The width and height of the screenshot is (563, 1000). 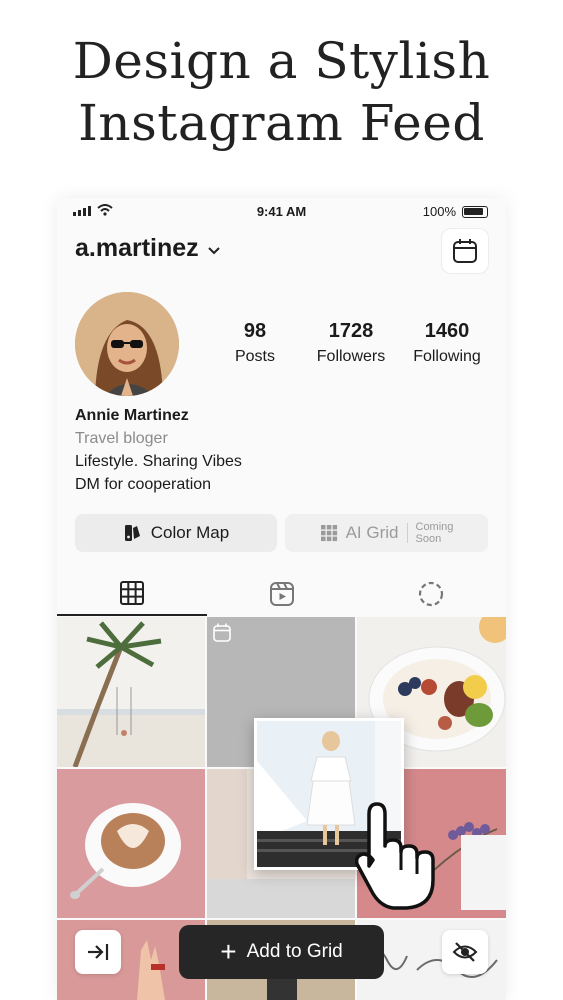 What do you see at coordinates (447, 356) in the screenshot?
I see `stat-label: Following` at bounding box center [447, 356].